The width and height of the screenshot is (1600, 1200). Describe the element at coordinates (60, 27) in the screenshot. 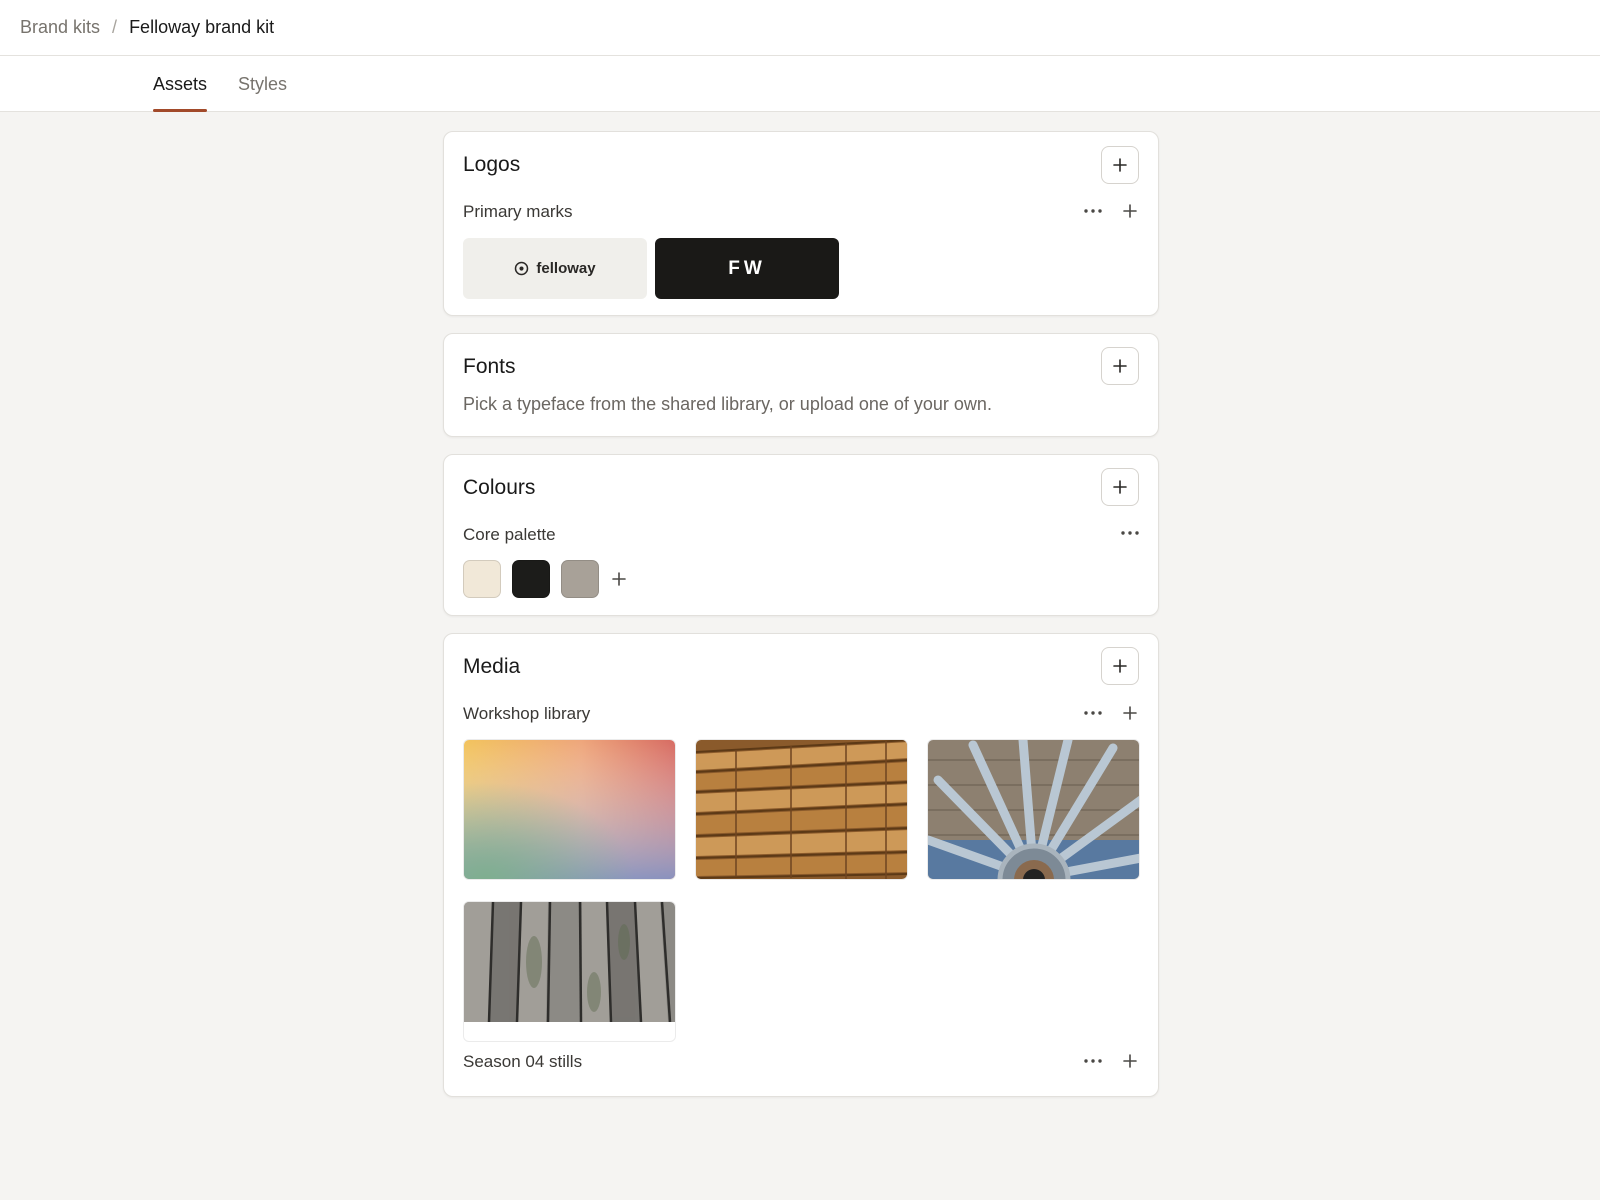

I see `breadcrumb-brand-kits-link: Brand kits` at that location.